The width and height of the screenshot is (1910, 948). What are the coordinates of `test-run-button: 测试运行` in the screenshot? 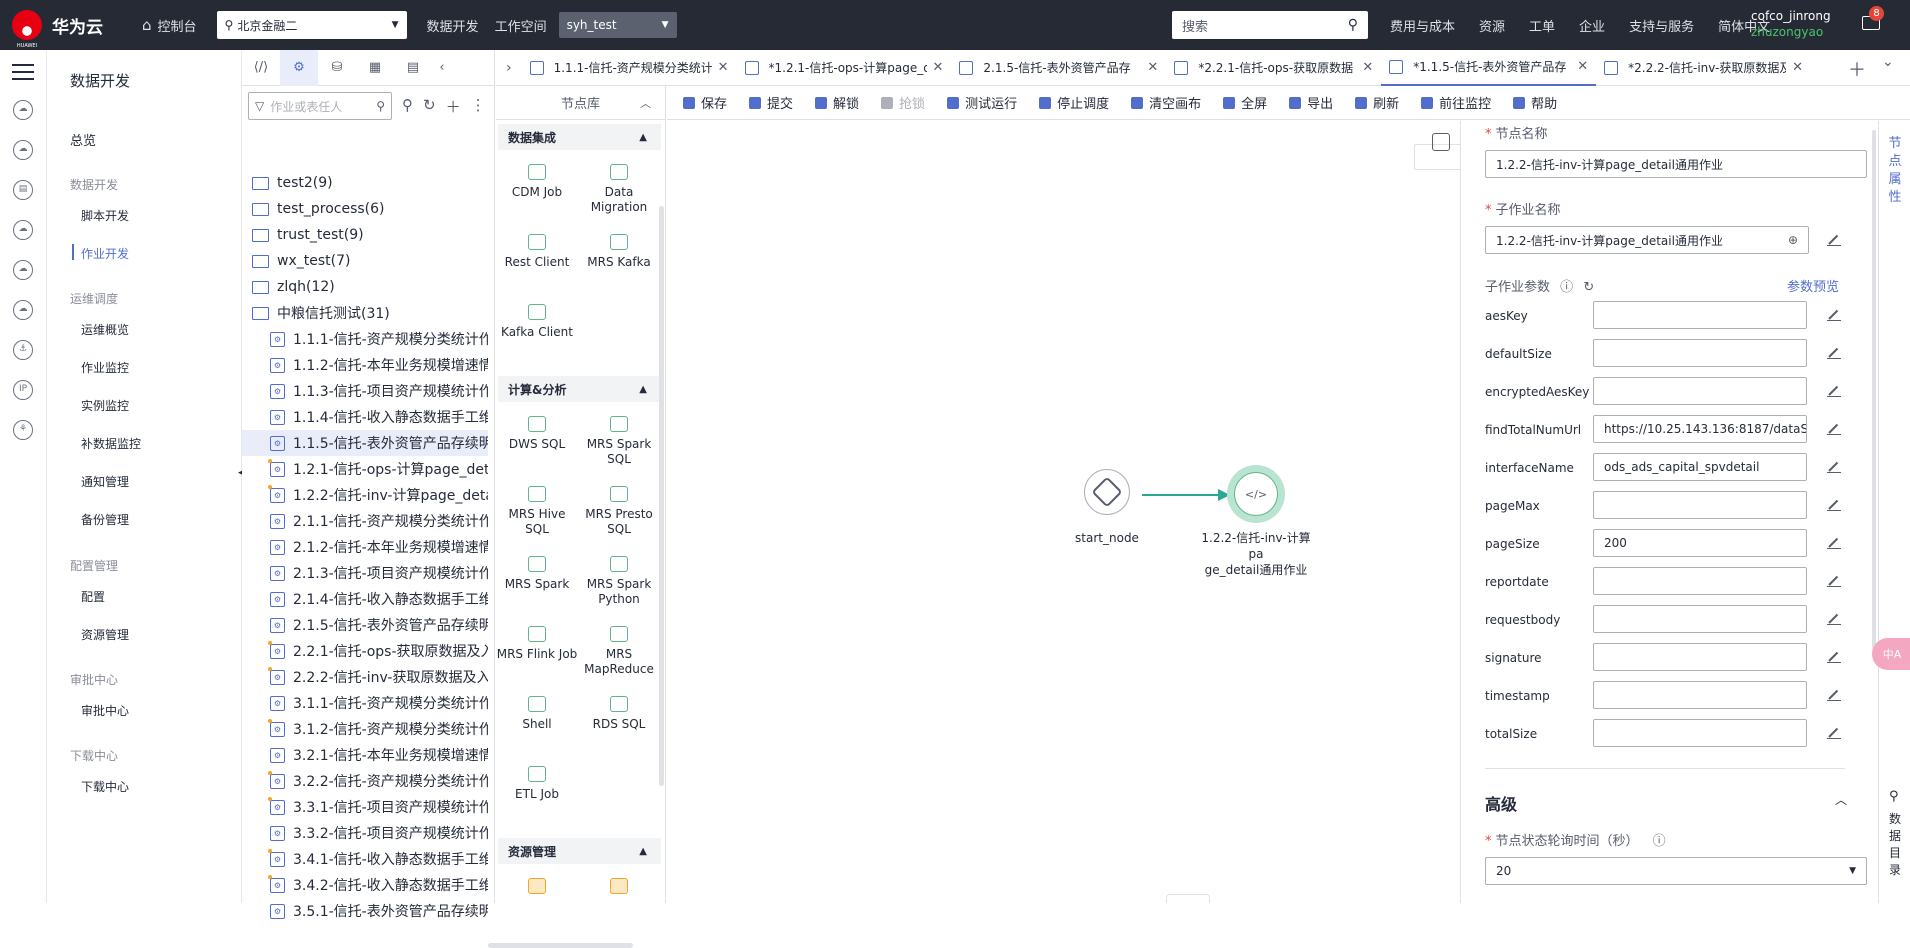 It's located at (982, 102).